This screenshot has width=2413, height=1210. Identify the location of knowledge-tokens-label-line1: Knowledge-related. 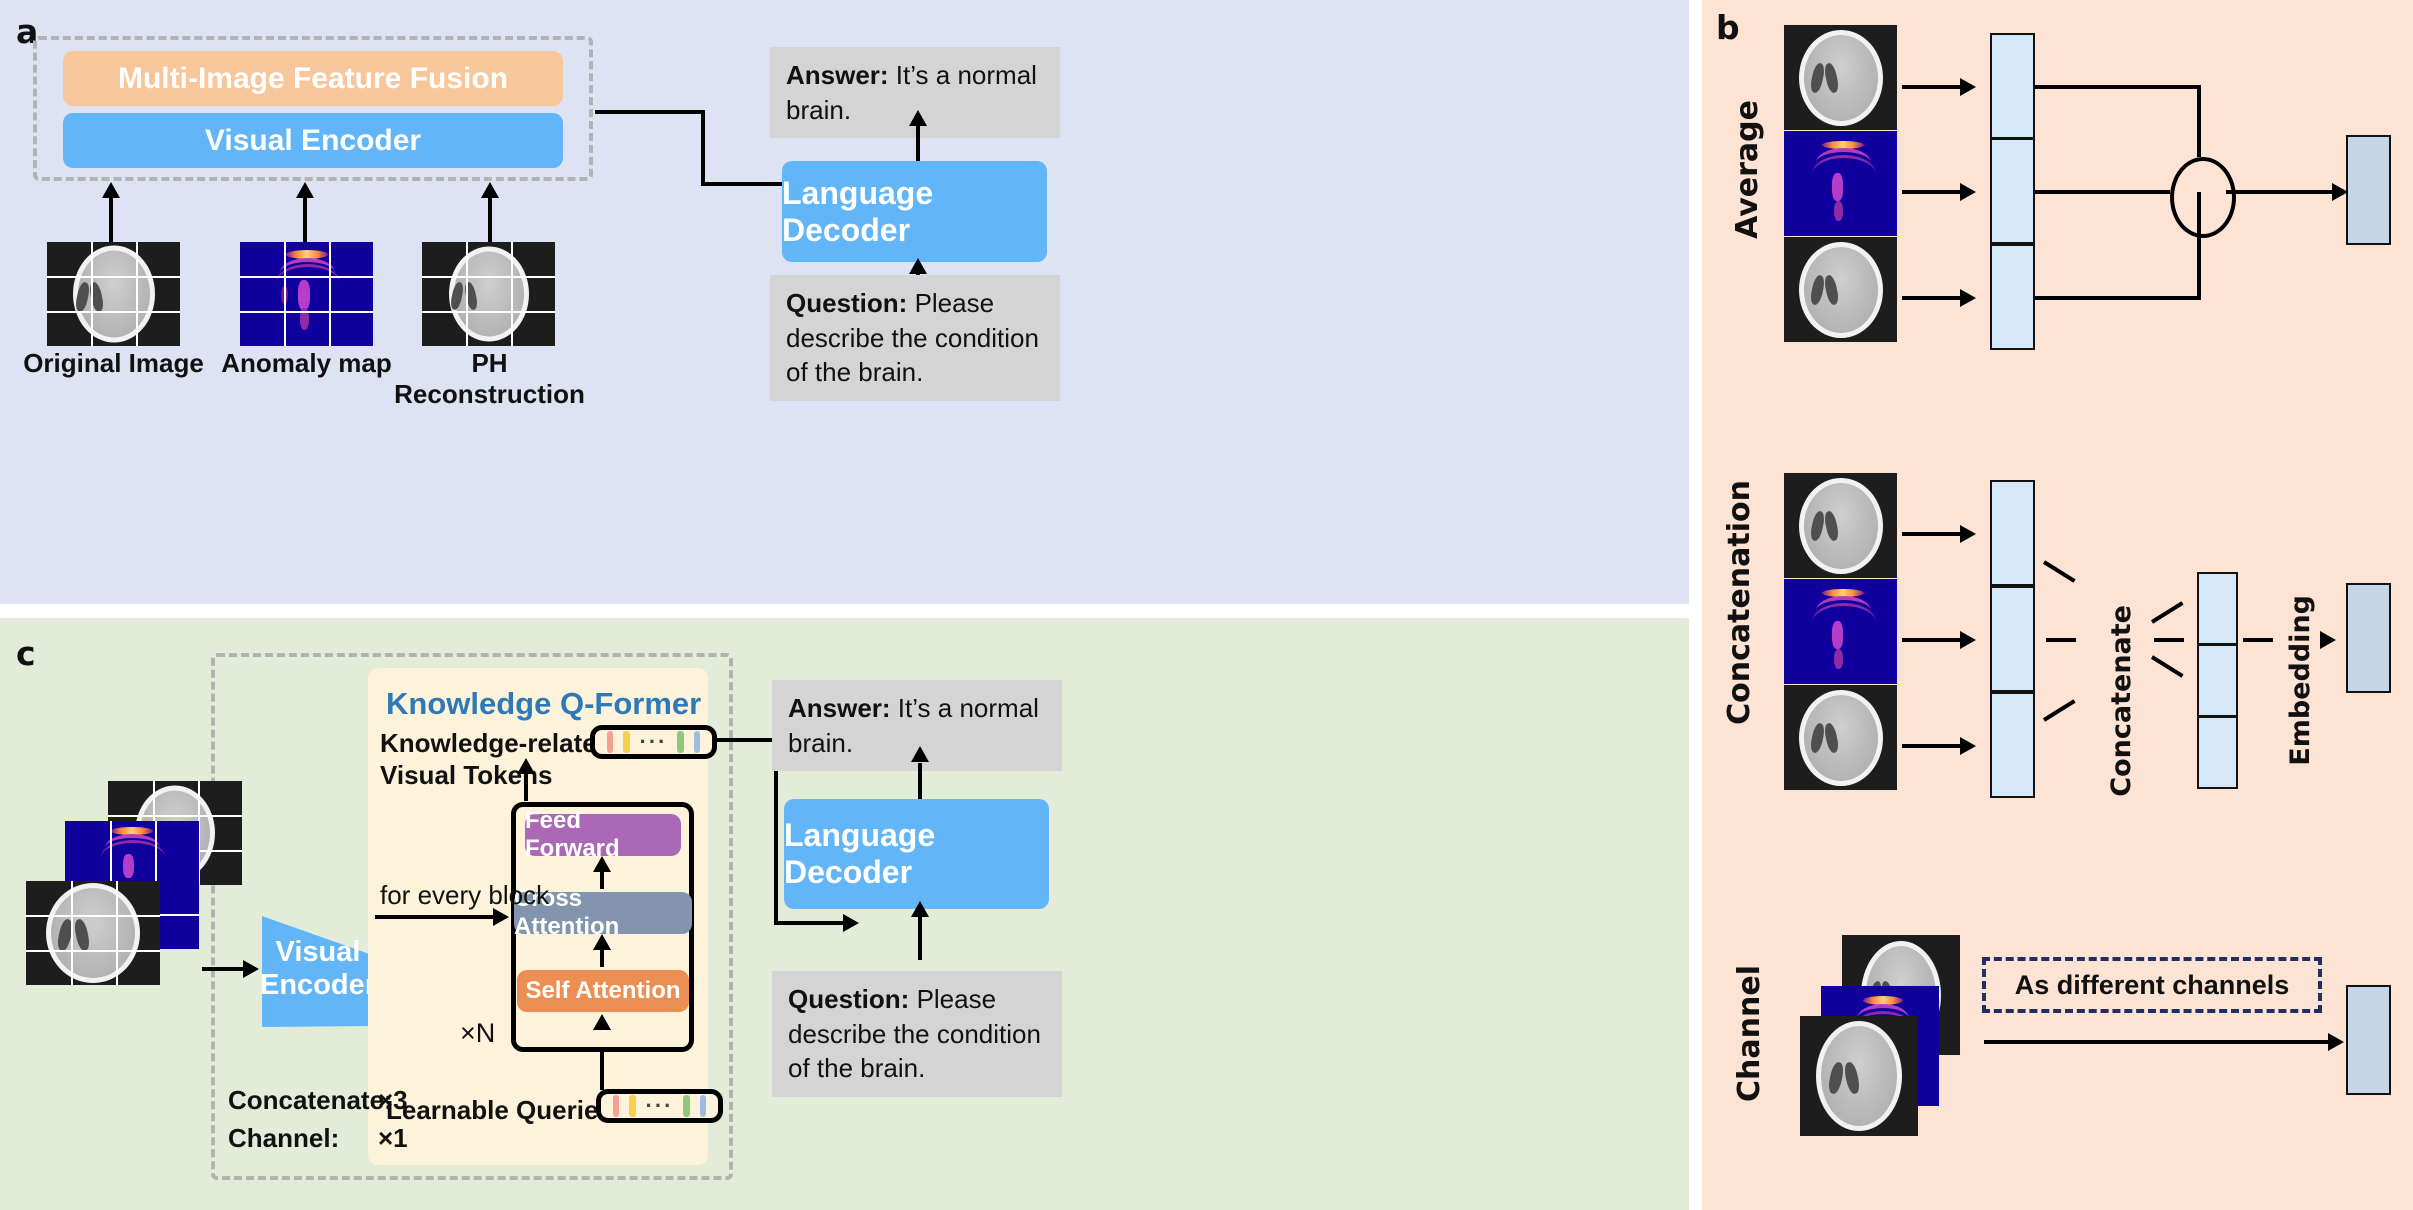
(496, 743).